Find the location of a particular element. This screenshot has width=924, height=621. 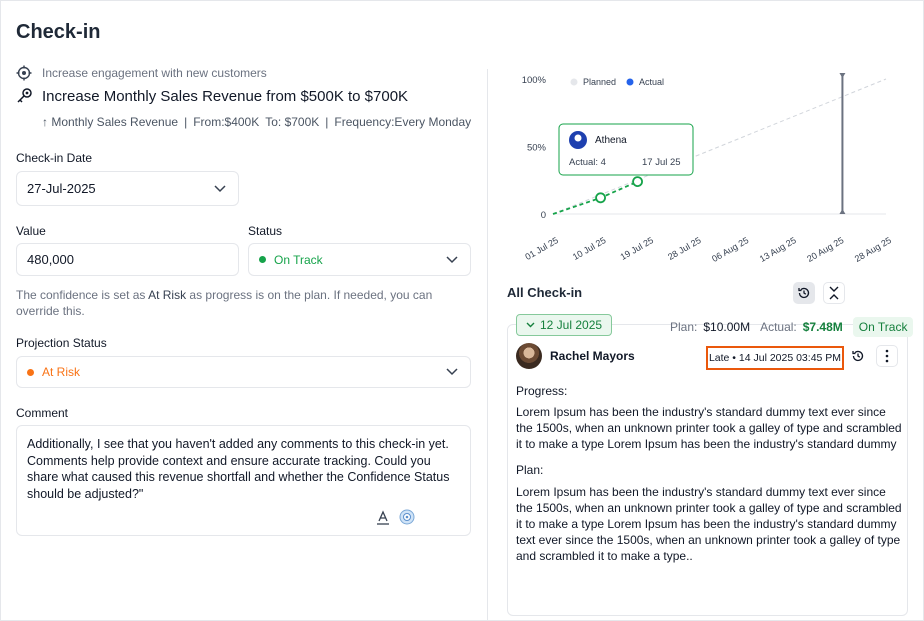

page-title: Check-in is located at coordinates (58, 32).